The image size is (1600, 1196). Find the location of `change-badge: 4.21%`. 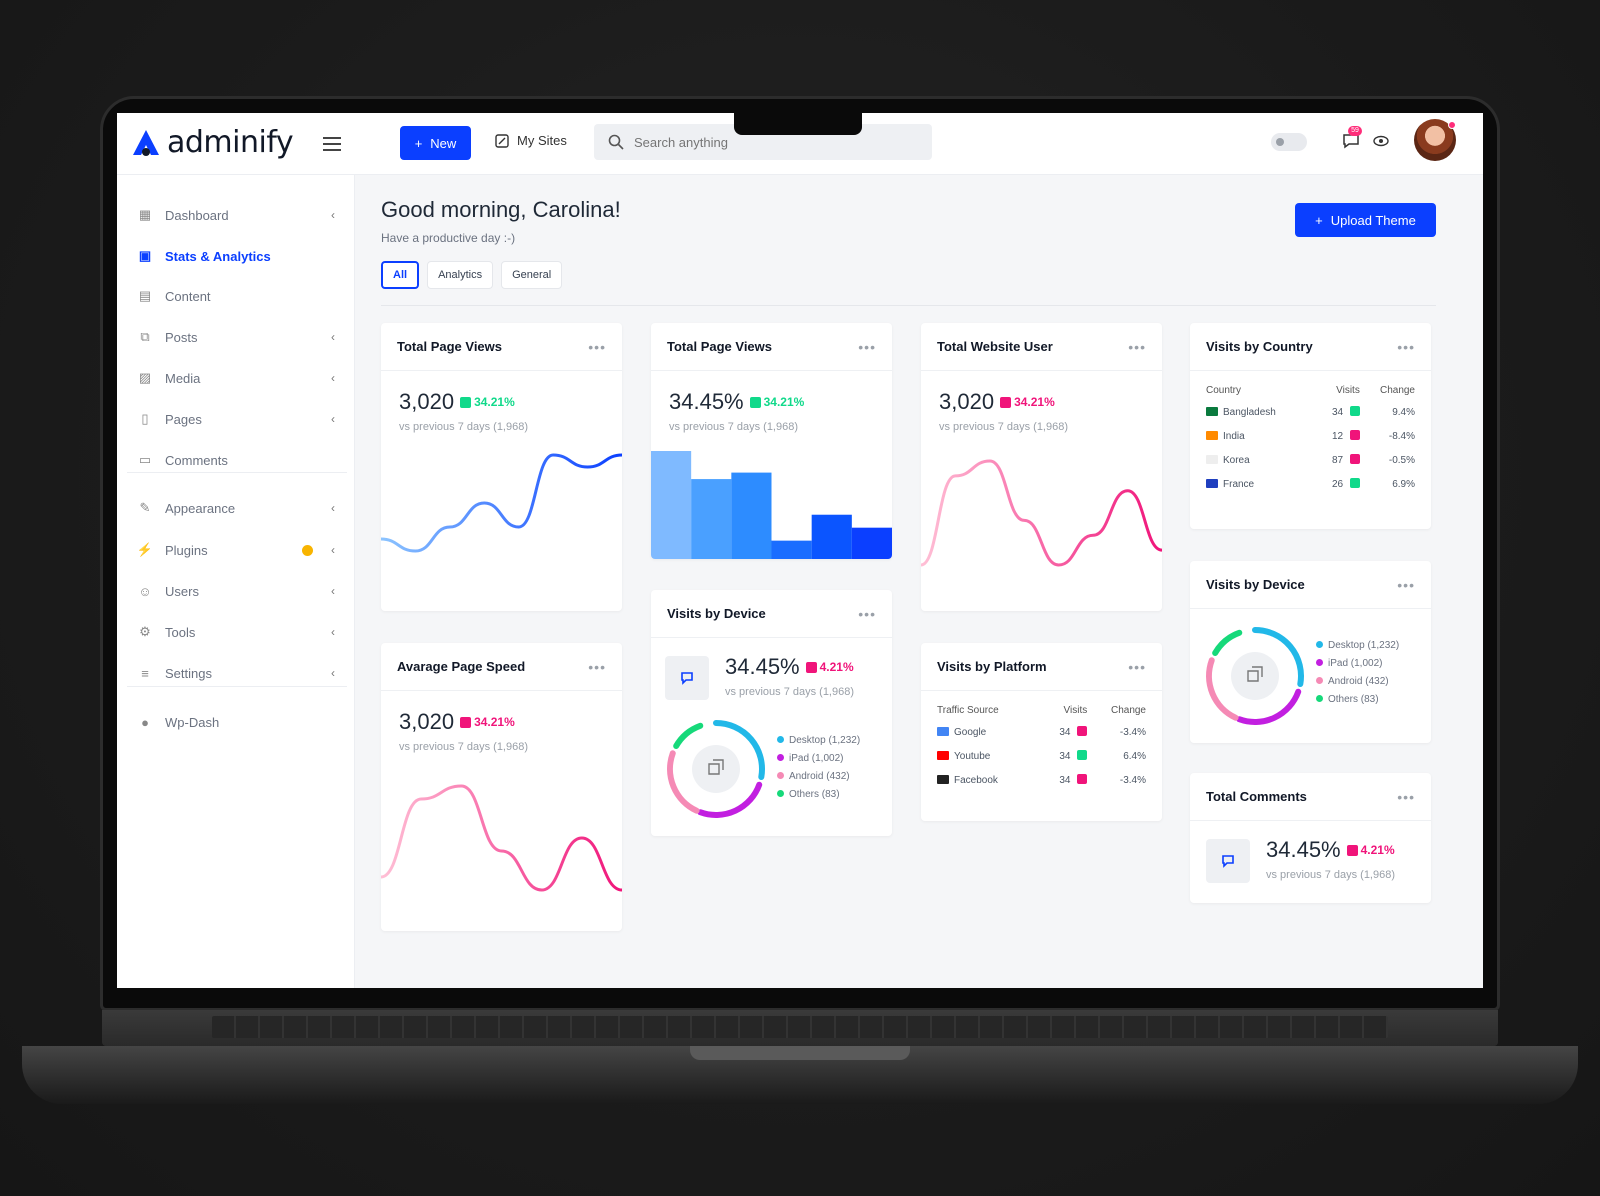

change-badge: 4.21% is located at coordinates (1370, 850).